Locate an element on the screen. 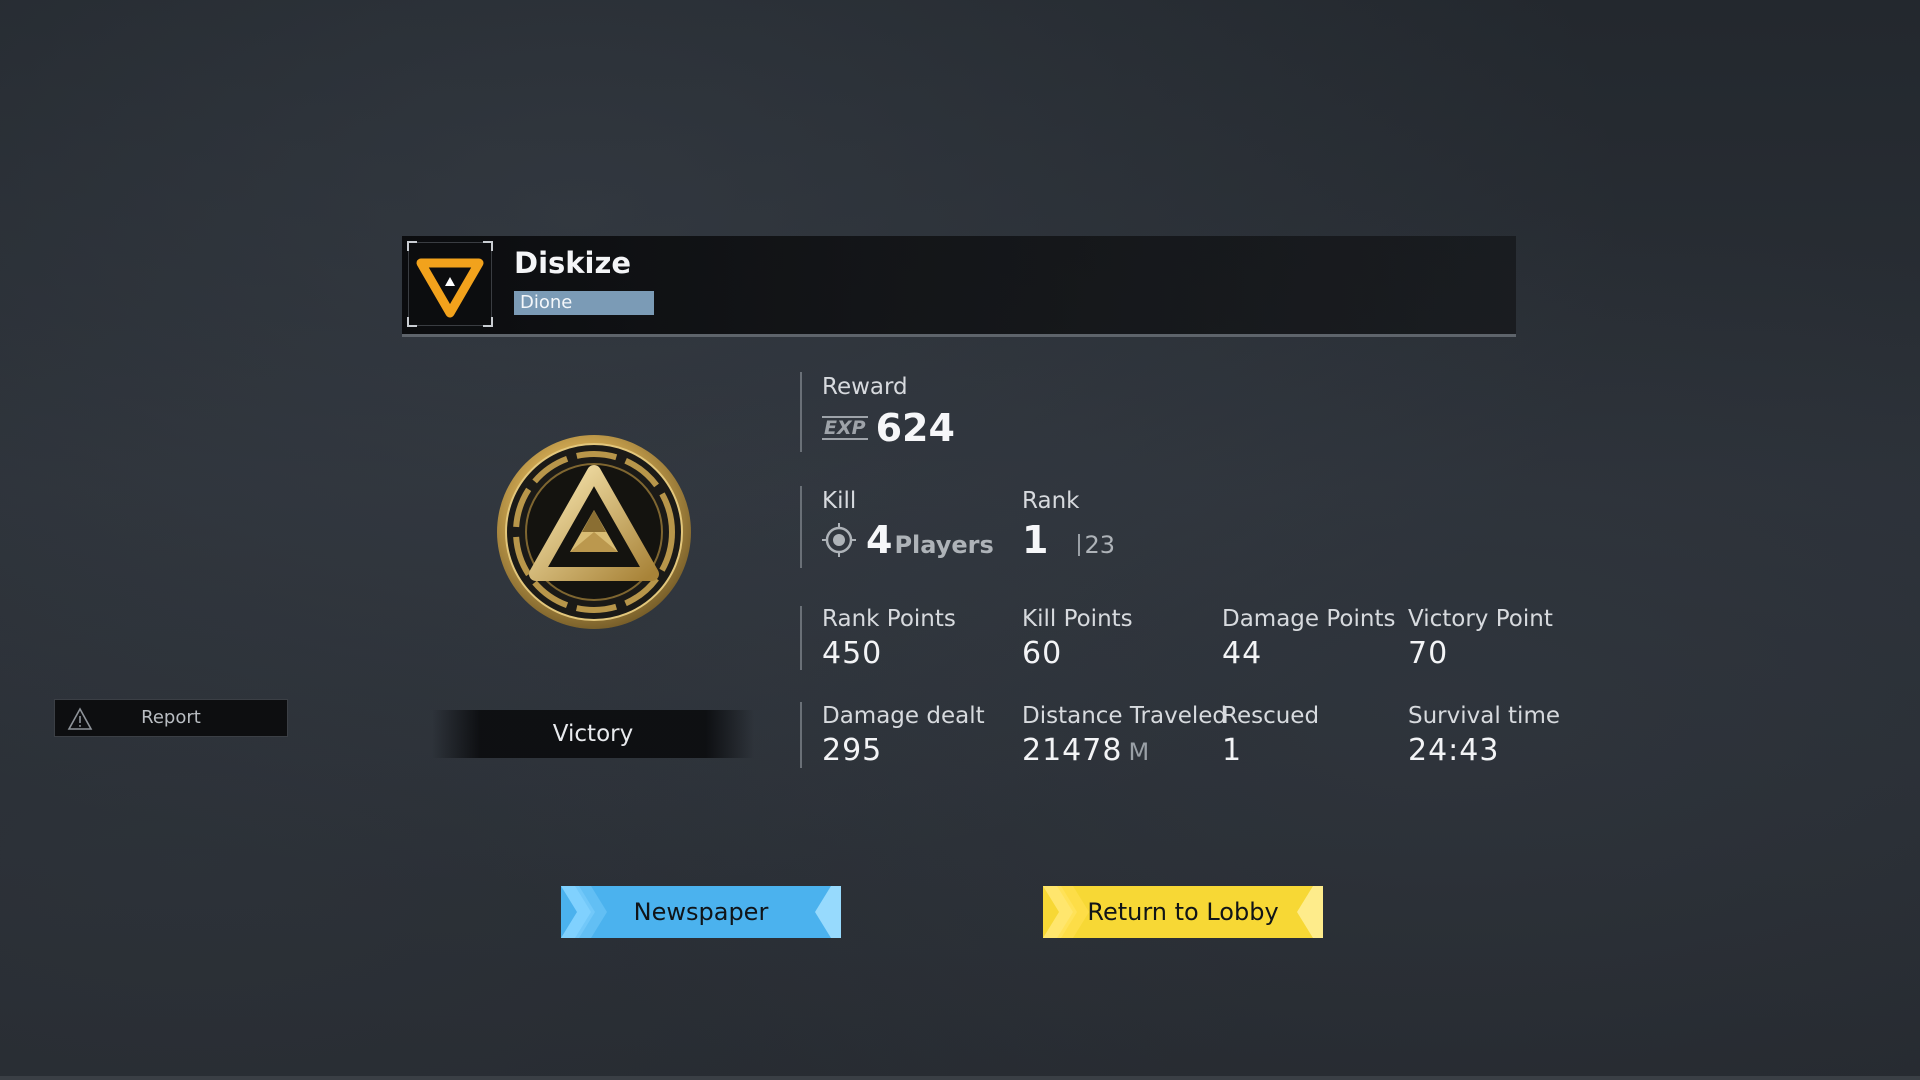  return-to-lobby-button: Return to Lobby is located at coordinates (1183, 912).